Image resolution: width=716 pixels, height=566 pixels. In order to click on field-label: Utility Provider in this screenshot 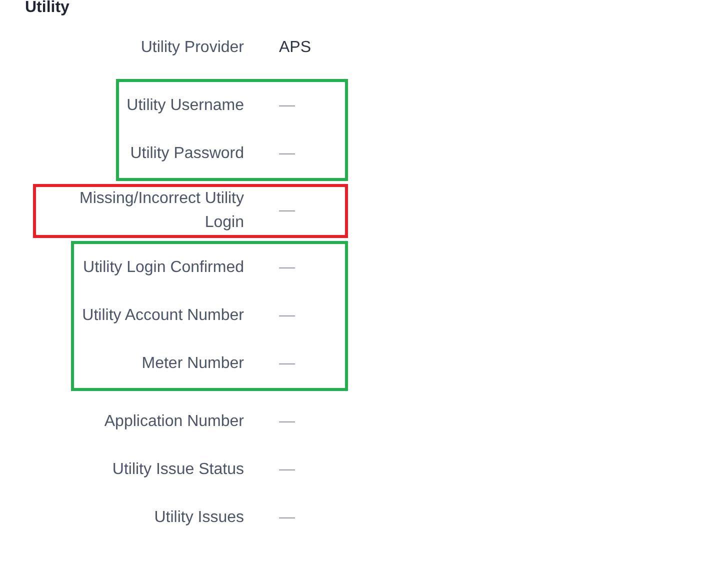, I will do `click(192, 48)`.